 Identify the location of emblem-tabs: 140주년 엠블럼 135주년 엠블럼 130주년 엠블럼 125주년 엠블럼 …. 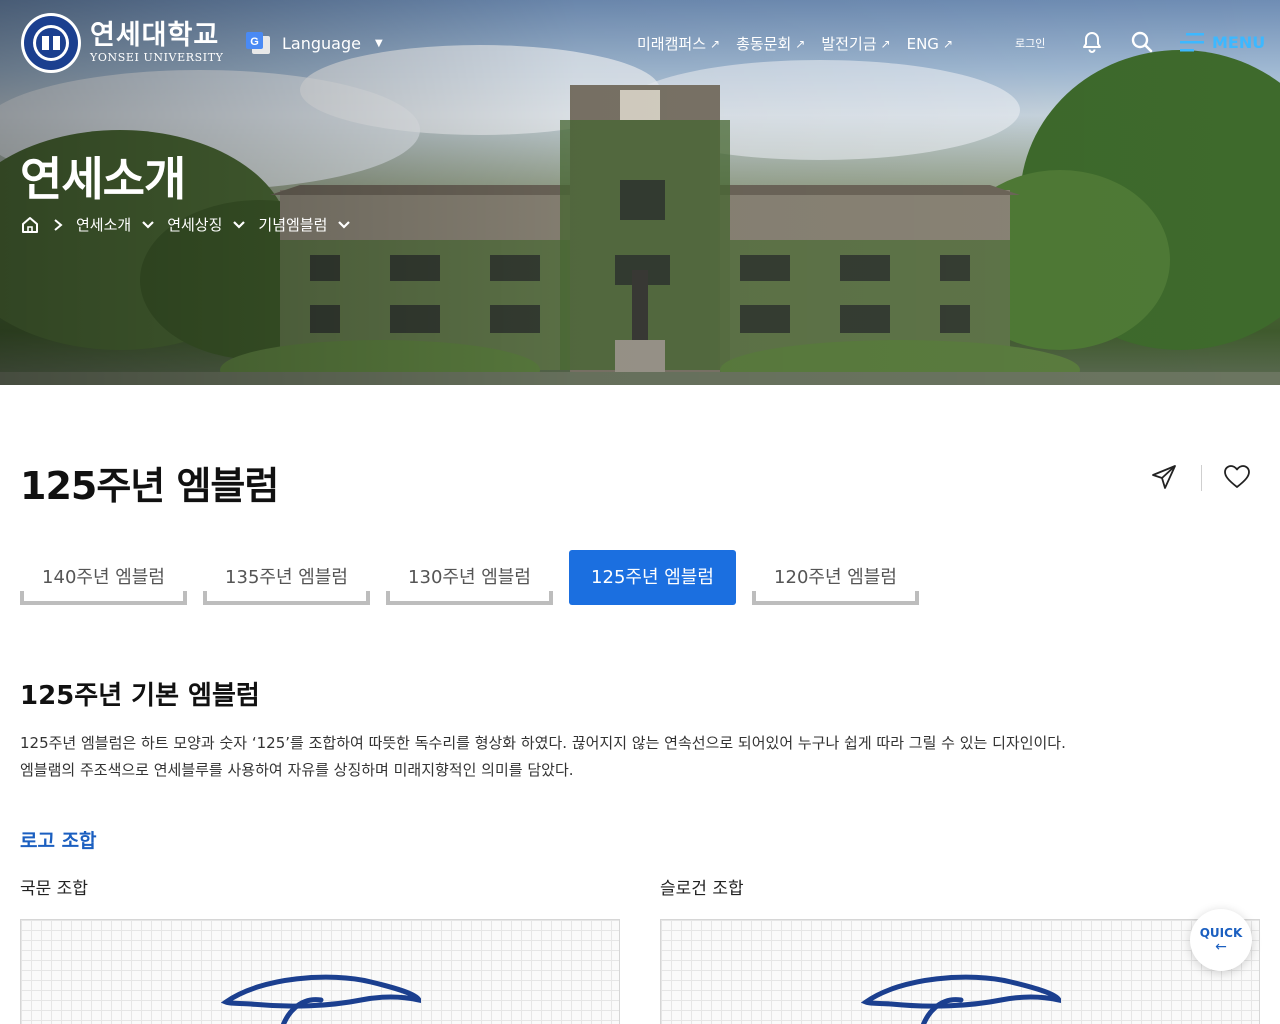
(469, 577).